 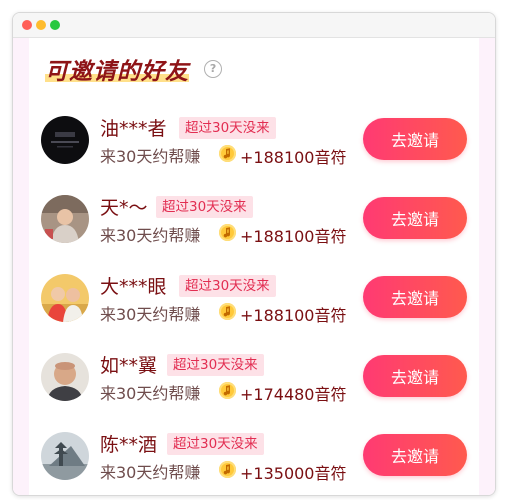 I want to click on friend-row: 天*～ 超过30天没来 来30天约帮赚 +188100音符 去邀请, so click(x=260, y=219).